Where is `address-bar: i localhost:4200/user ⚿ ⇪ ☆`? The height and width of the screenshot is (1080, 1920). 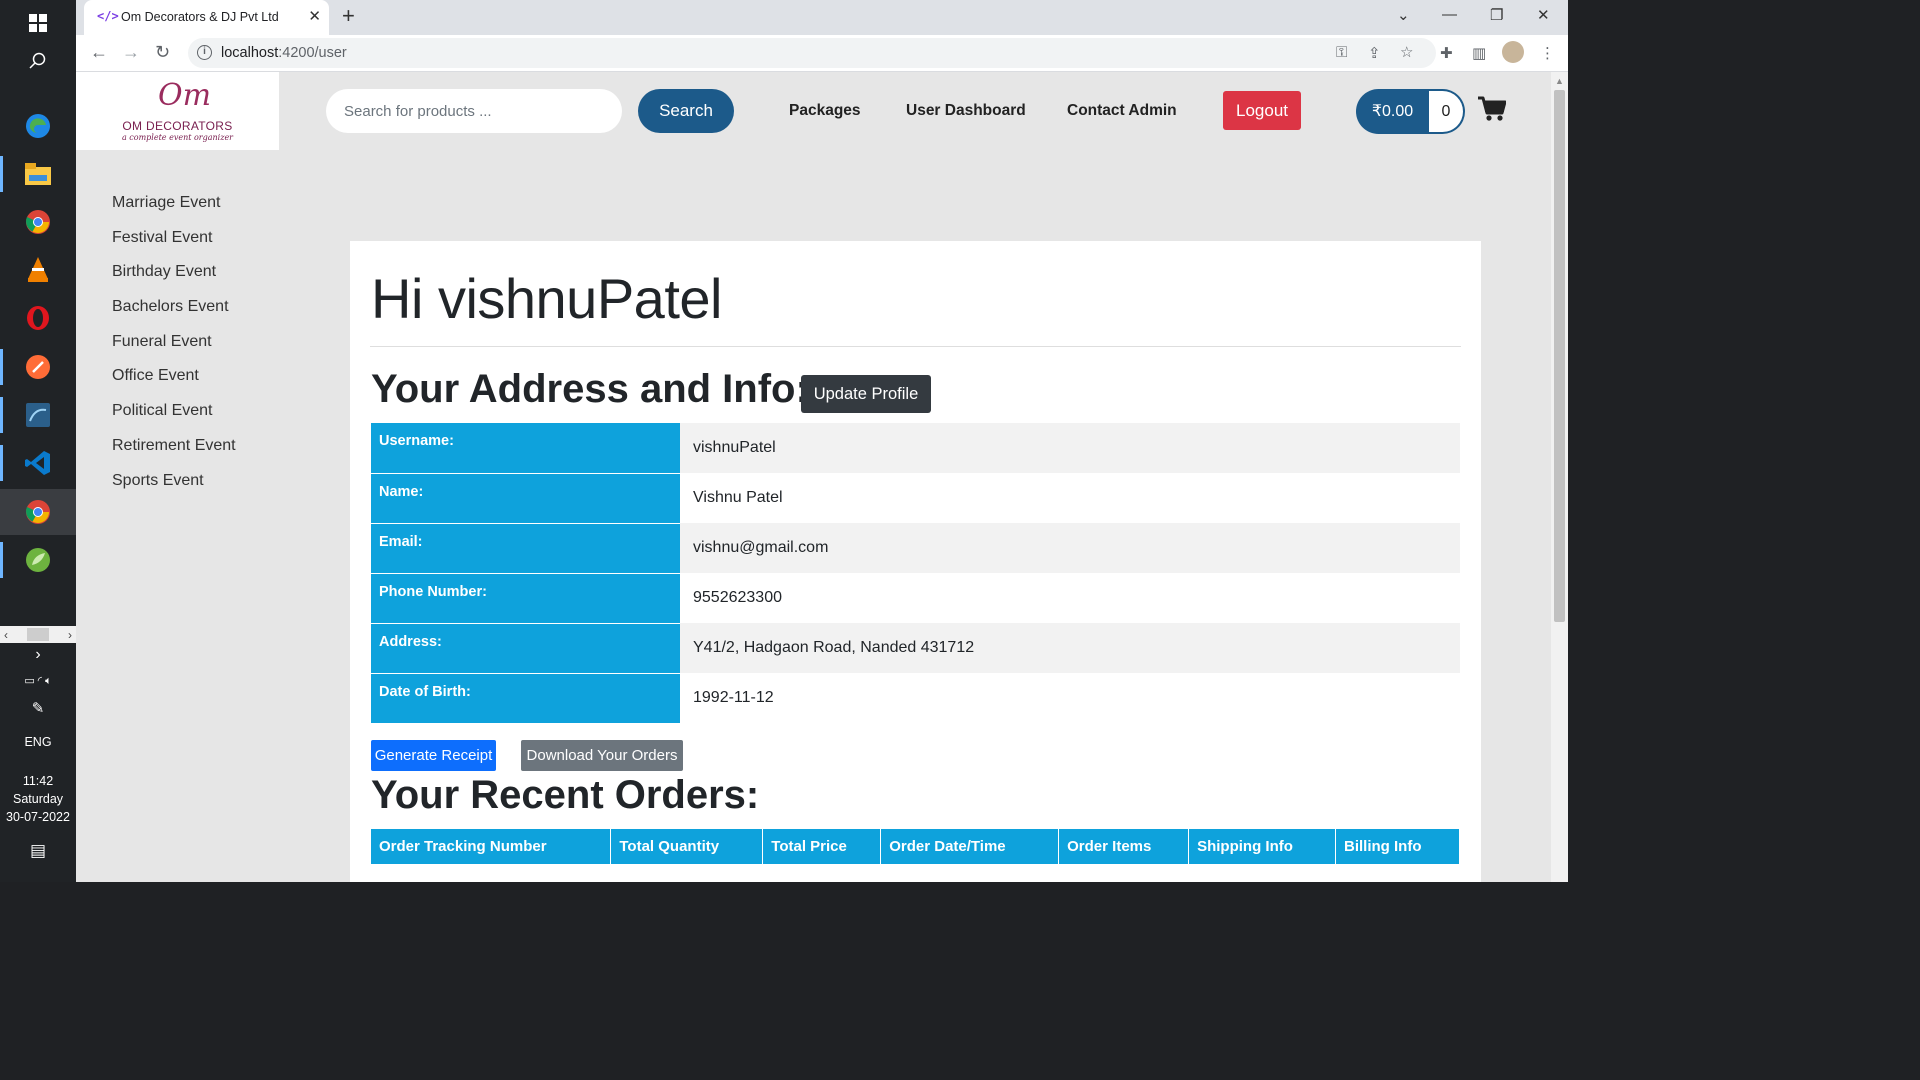 address-bar: i localhost:4200/user ⚿ ⇪ ☆ is located at coordinates (812, 53).